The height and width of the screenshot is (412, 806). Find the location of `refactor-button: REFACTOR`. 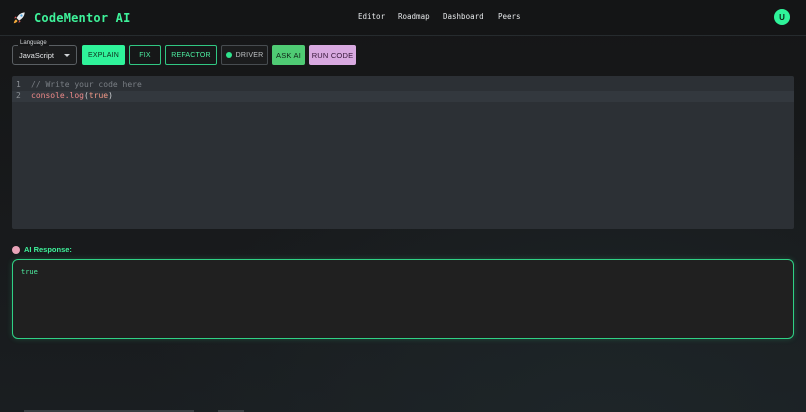

refactor-button: REFACTOR is located at coordinates (191, 55).